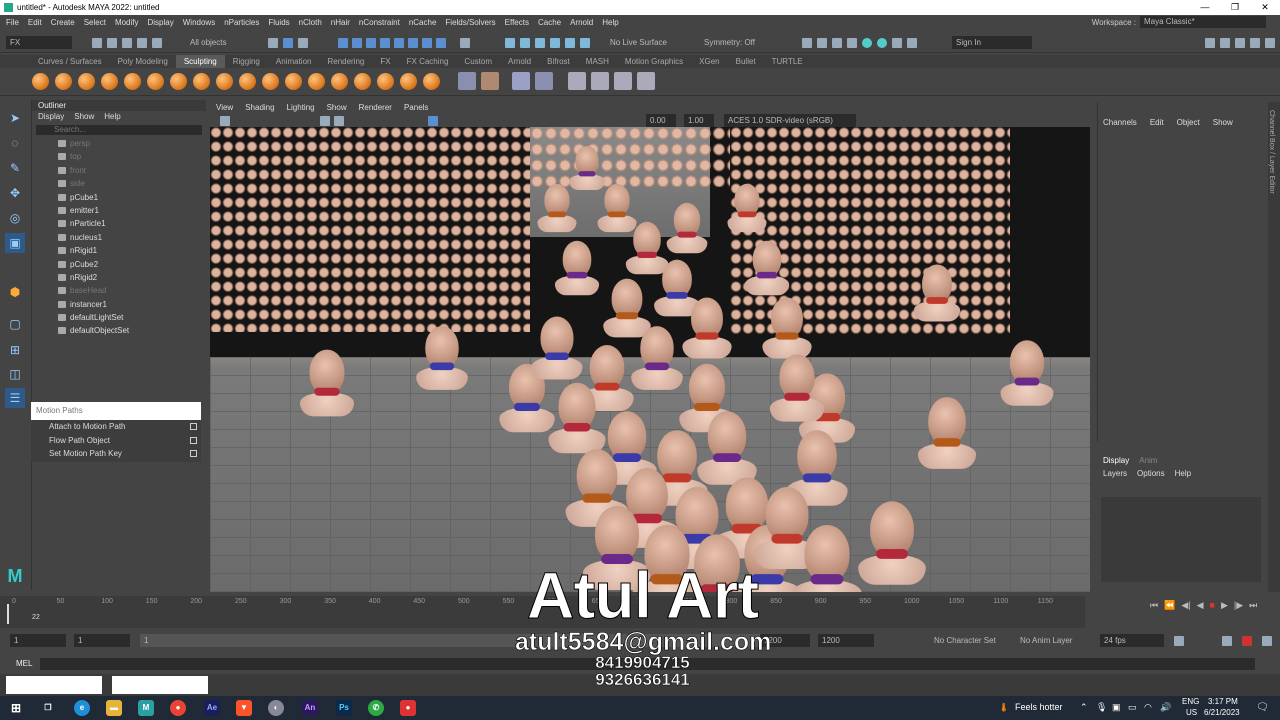 The image size is (1280, 720). Describe the element at coordinates (200, 61) in the screenshot. I see `shelf-tab-sculpting: Sculpting` at that location.